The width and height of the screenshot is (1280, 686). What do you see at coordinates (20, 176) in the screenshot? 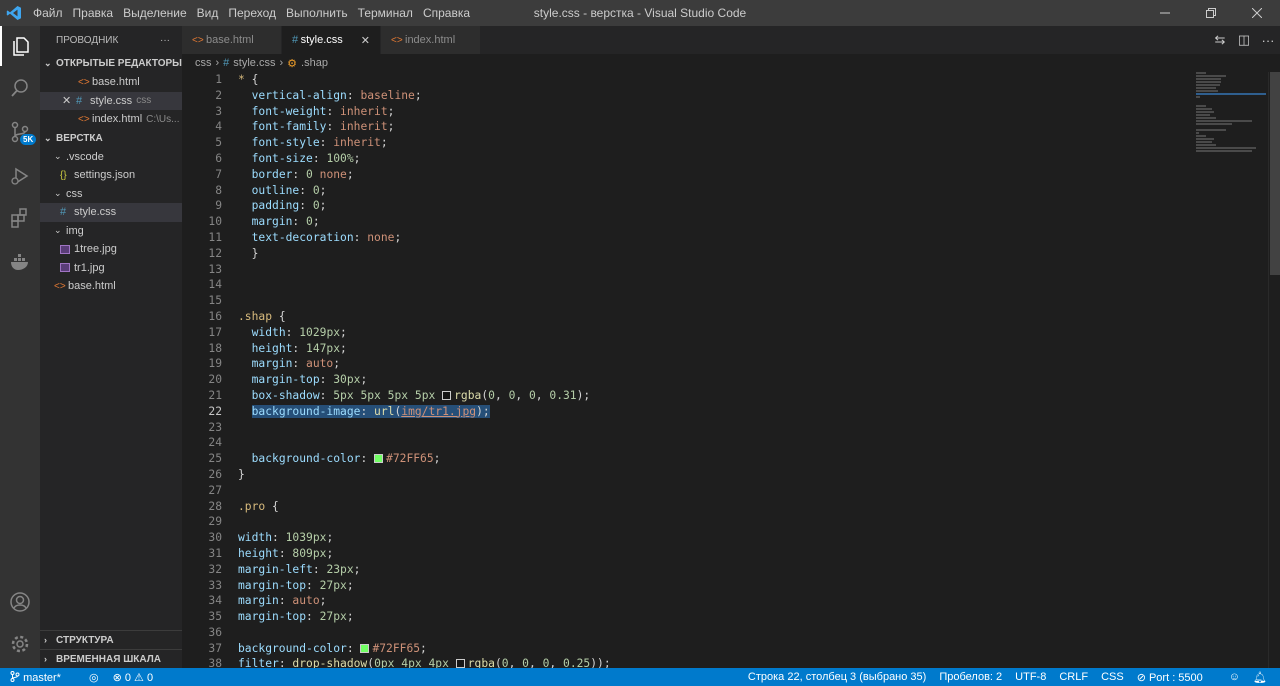
I see `run-debug-icon` at bounding box center [20, 176].